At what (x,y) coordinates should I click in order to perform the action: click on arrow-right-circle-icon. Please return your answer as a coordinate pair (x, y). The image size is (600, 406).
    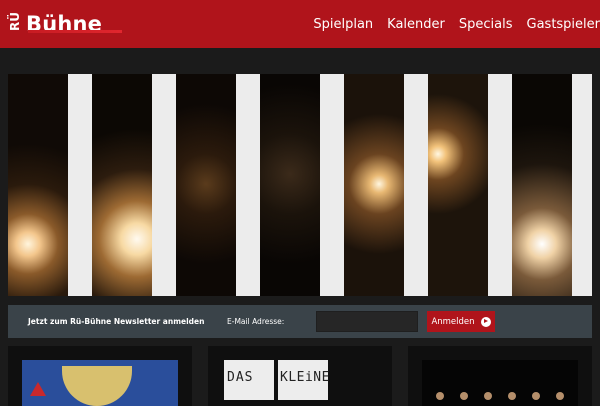
    Looking at the image, I should click on (486, 322).